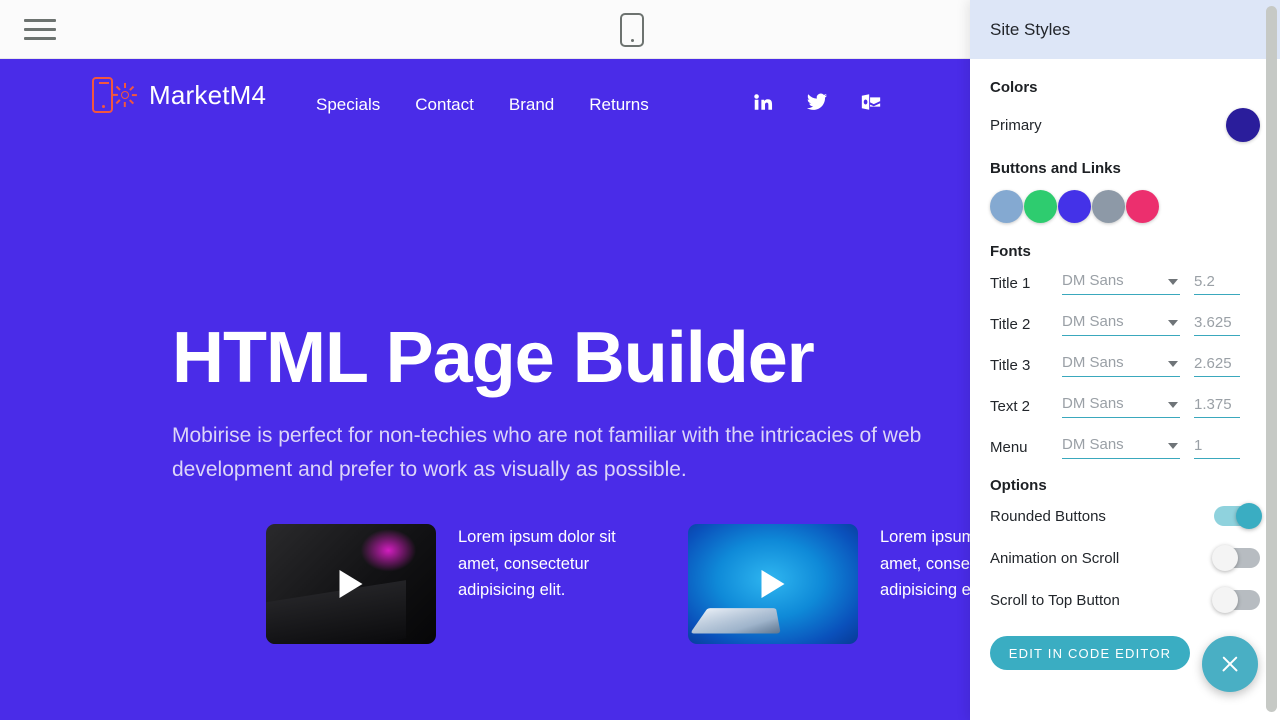 Image resolution: width=1280 pixels, height=720 pixels. Describe the element at coordinates (348, 105) in the screenshot. I see `nav-item-specials: Specials` at that location.